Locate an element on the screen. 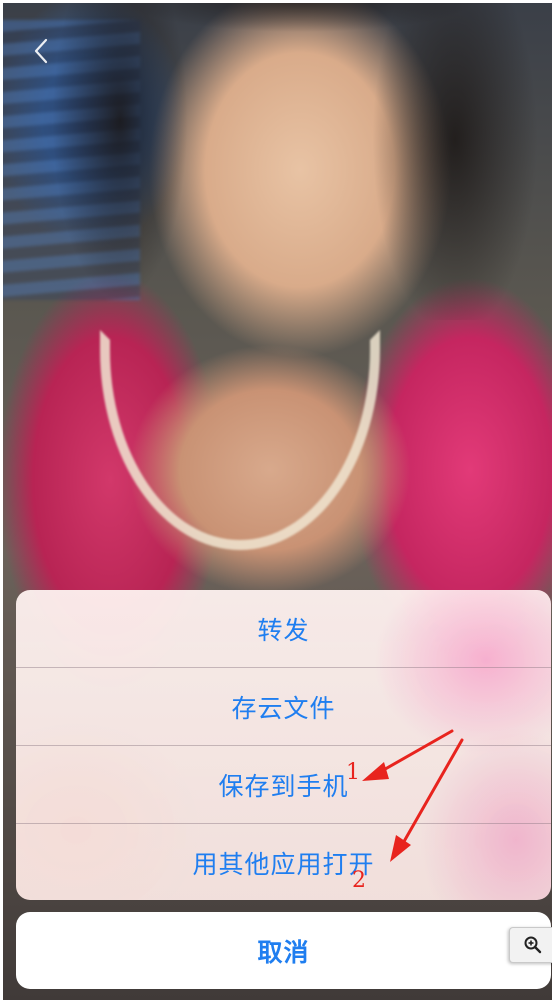  save-to-cloud-button: 存云文件 is located at coordinates (283, 706).